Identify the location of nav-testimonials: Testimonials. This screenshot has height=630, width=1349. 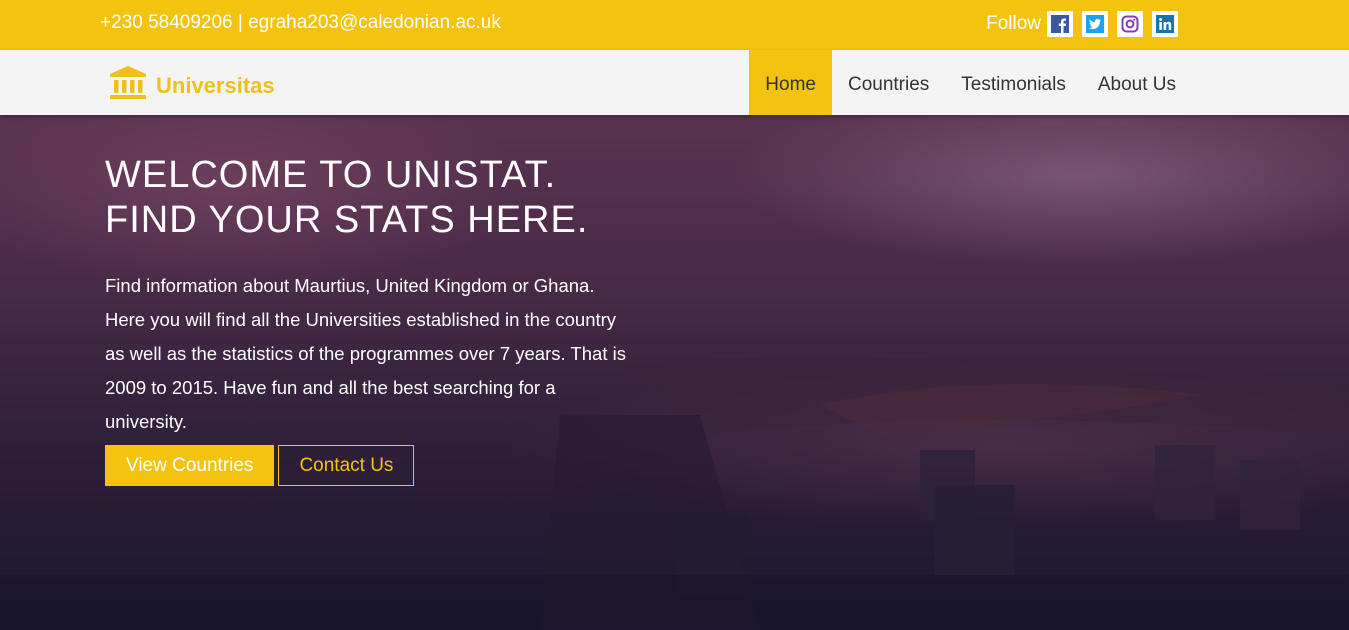
(1013, 82).